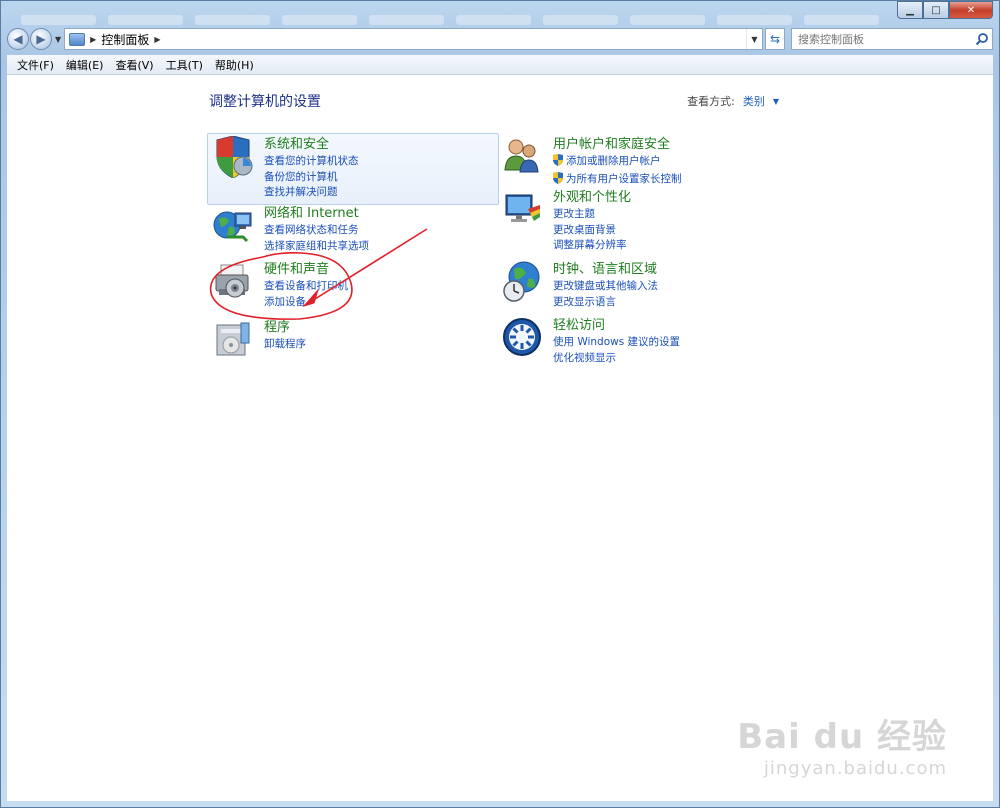 The image size is (1000, 808). Describe the element at coordinates (522, 283) in the screenshot. I see `clock-globe-icon` at that location.